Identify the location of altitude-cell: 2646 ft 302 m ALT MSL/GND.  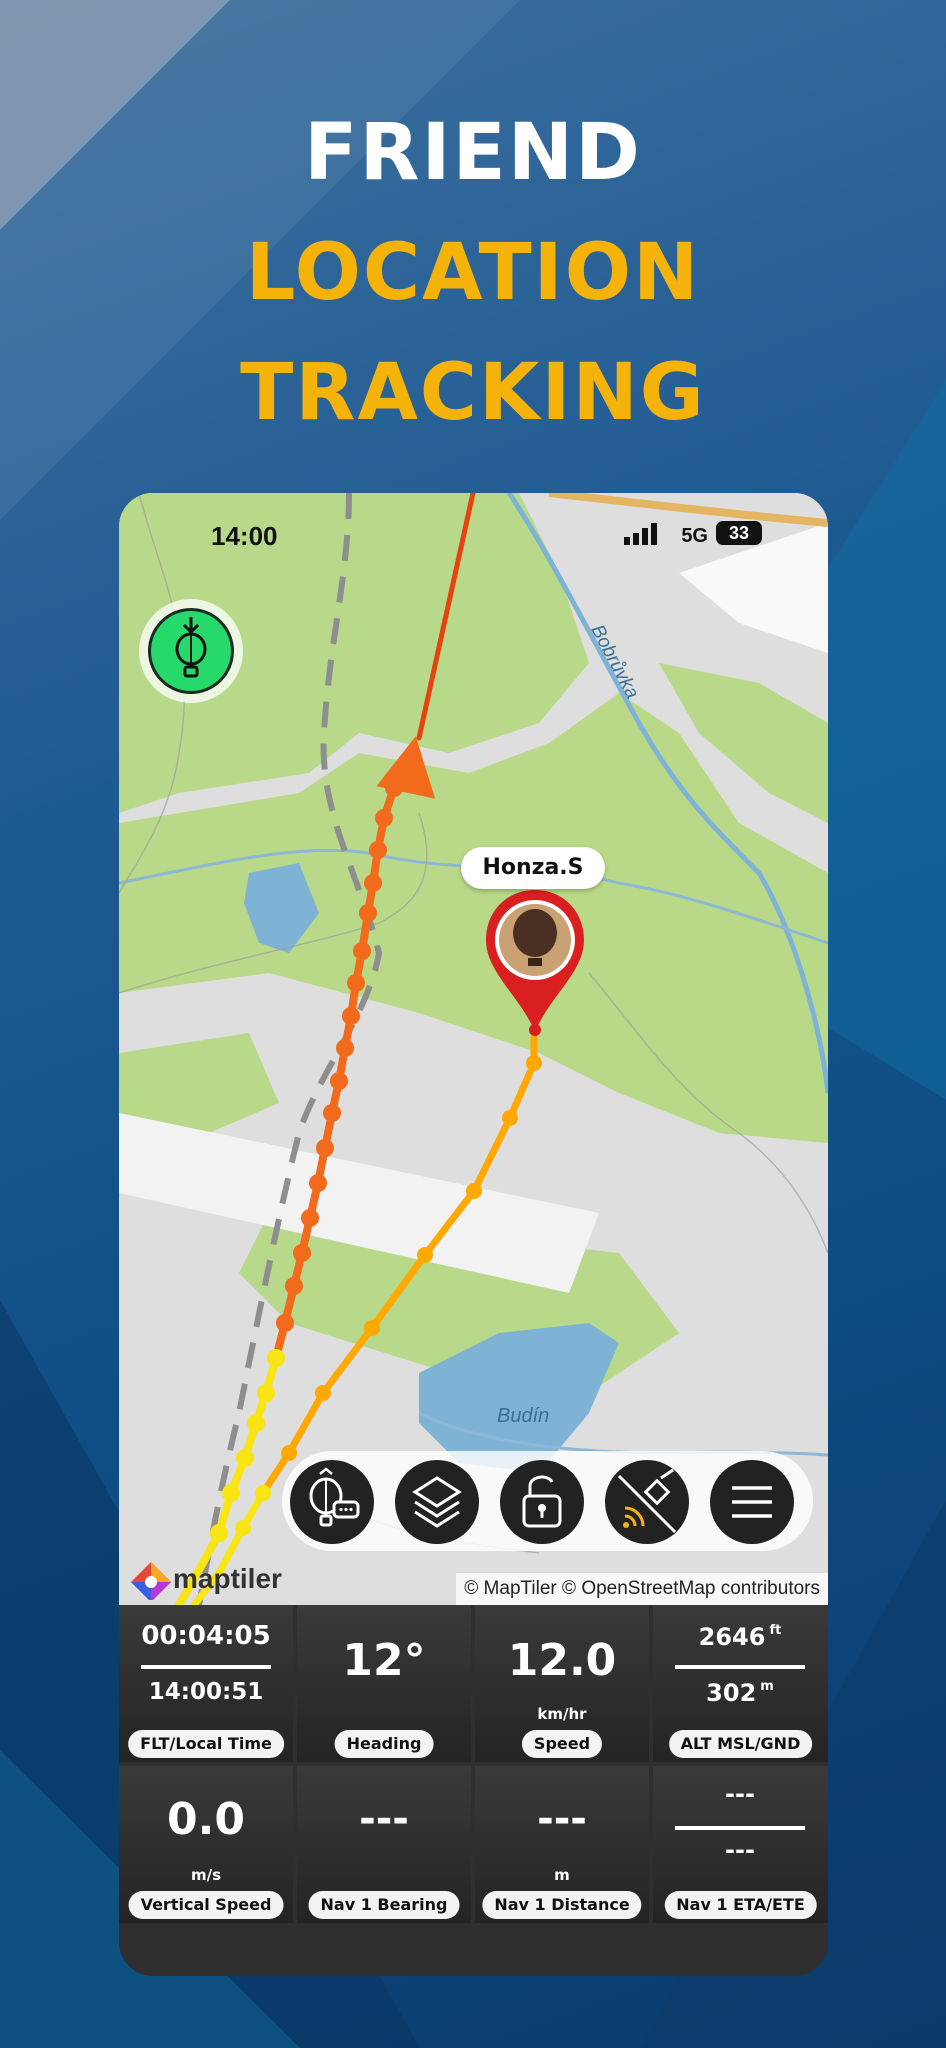
(740, 1683).